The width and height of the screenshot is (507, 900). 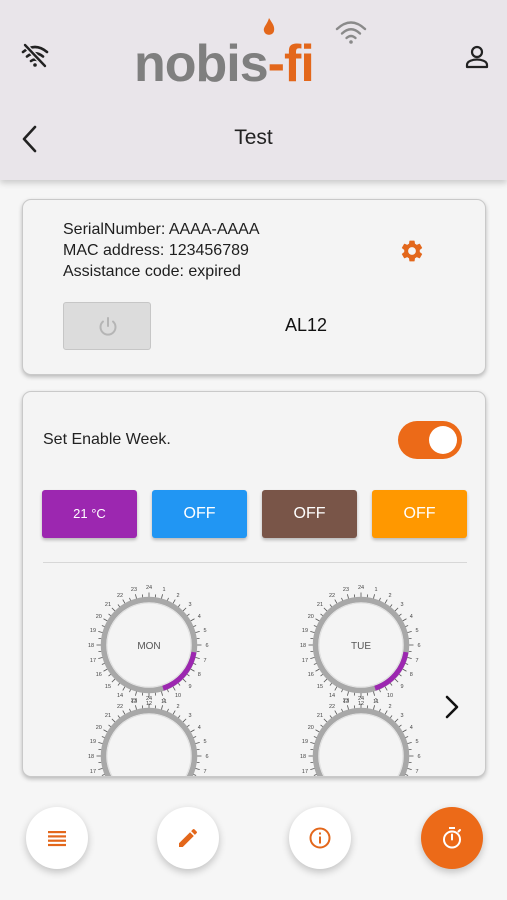 What do you see at coordinates (255, 562) in the screenshot?
I see `divider` at bounding box center [255, 562].